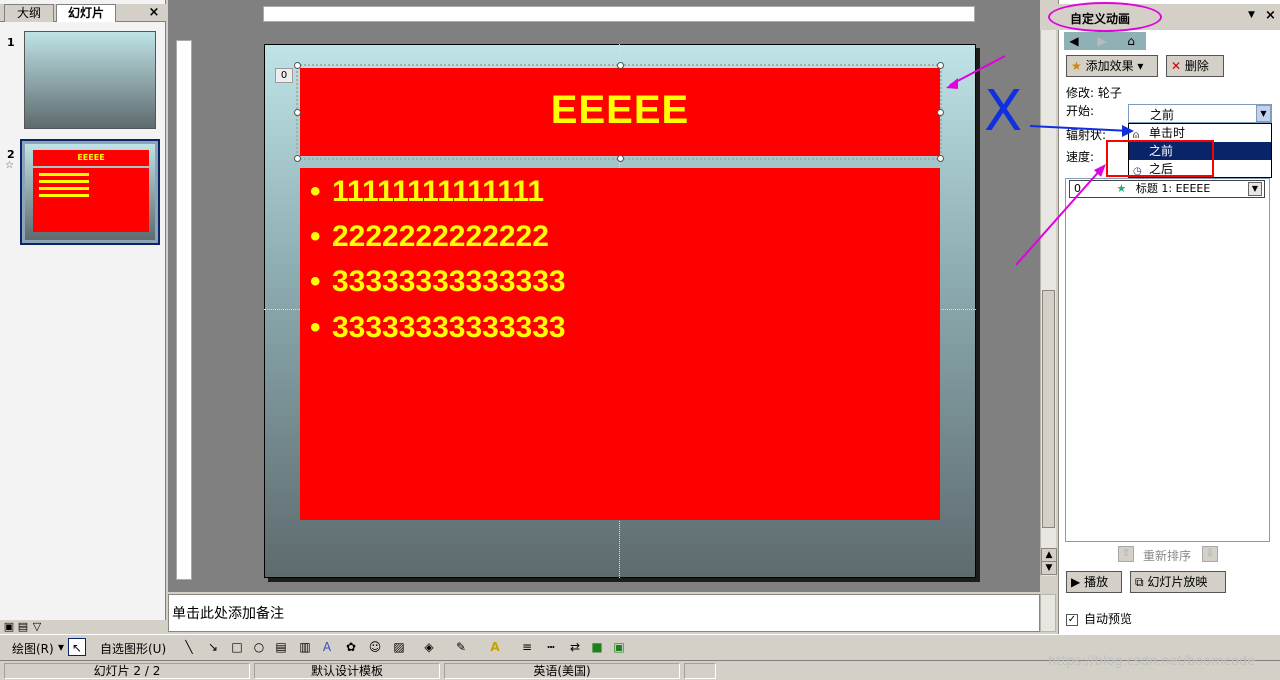 This screenshot has width=1280, height=680. Describe the element at coordinates (1040, 160) in the screenshot. I see `annotation-overlay` at that location.